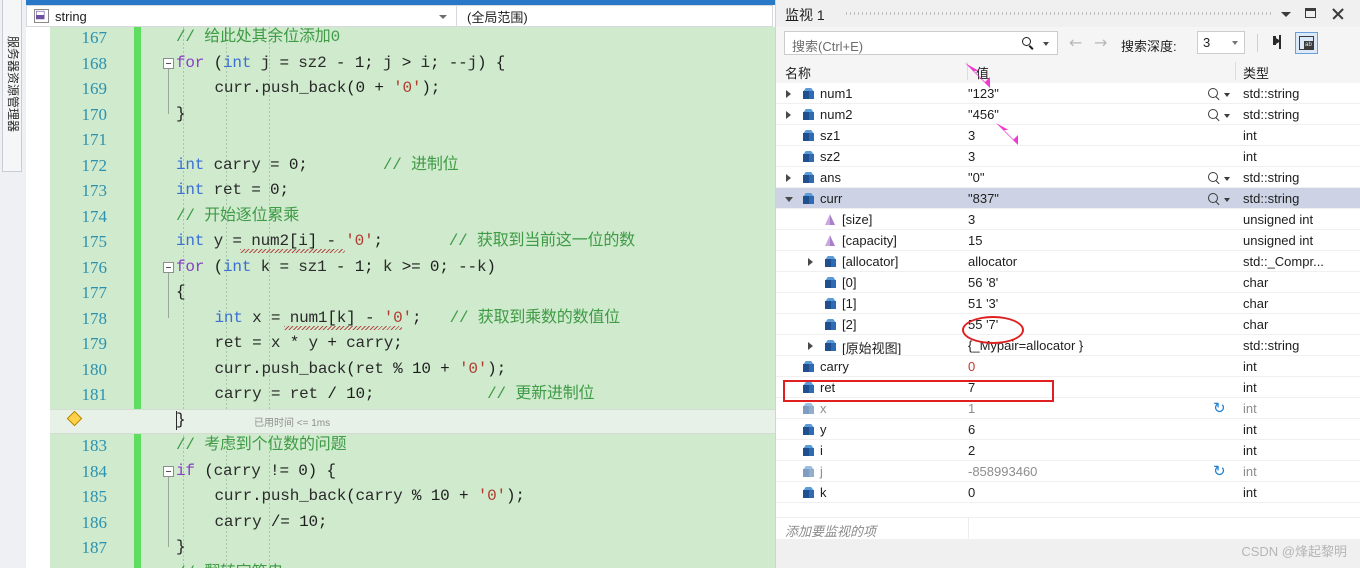 The height and width of the screenshot is (568, 1360). I want to click on watch-row-value: allocator, so click(992, 261).